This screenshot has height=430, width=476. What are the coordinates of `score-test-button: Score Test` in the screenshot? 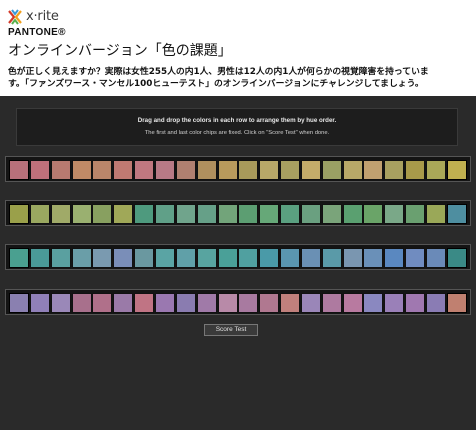 It's located at (231, 330).